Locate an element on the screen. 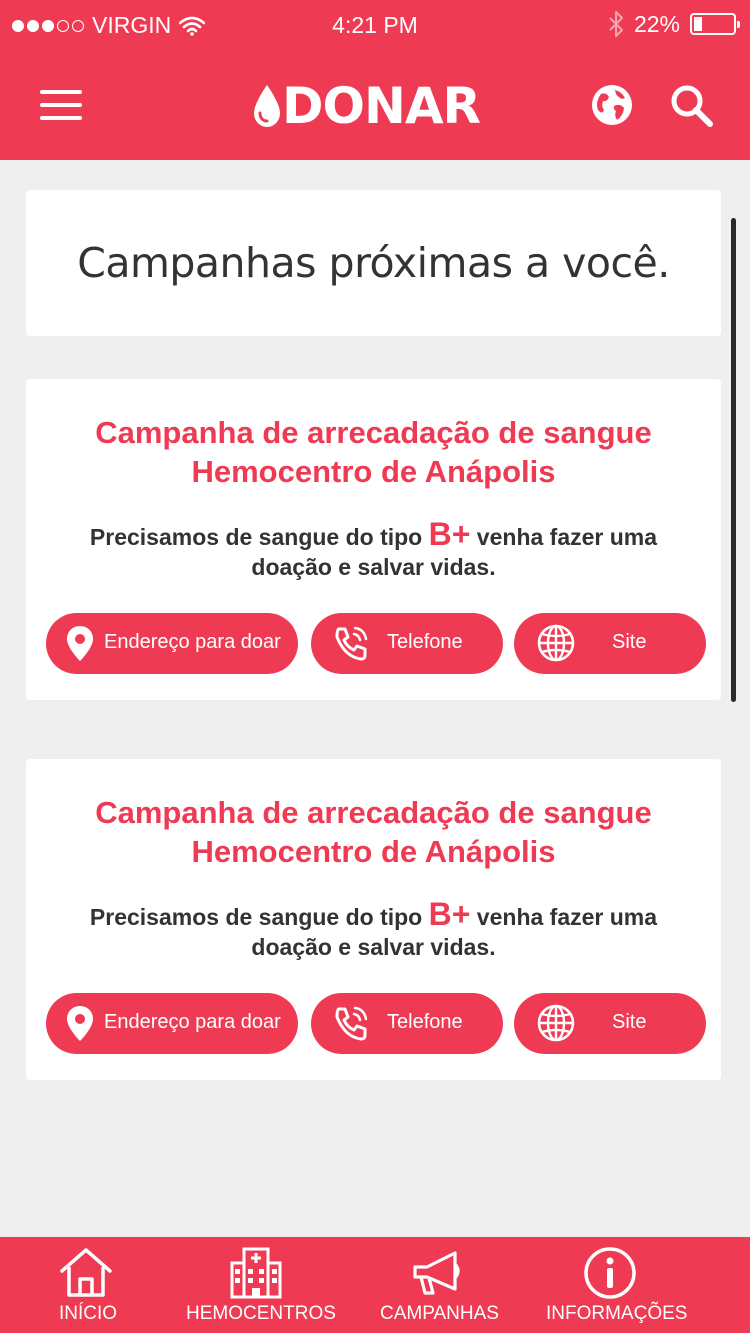  status-bar: VIRGIN 4:21 PM 22% is located at coordinates (375, 26).